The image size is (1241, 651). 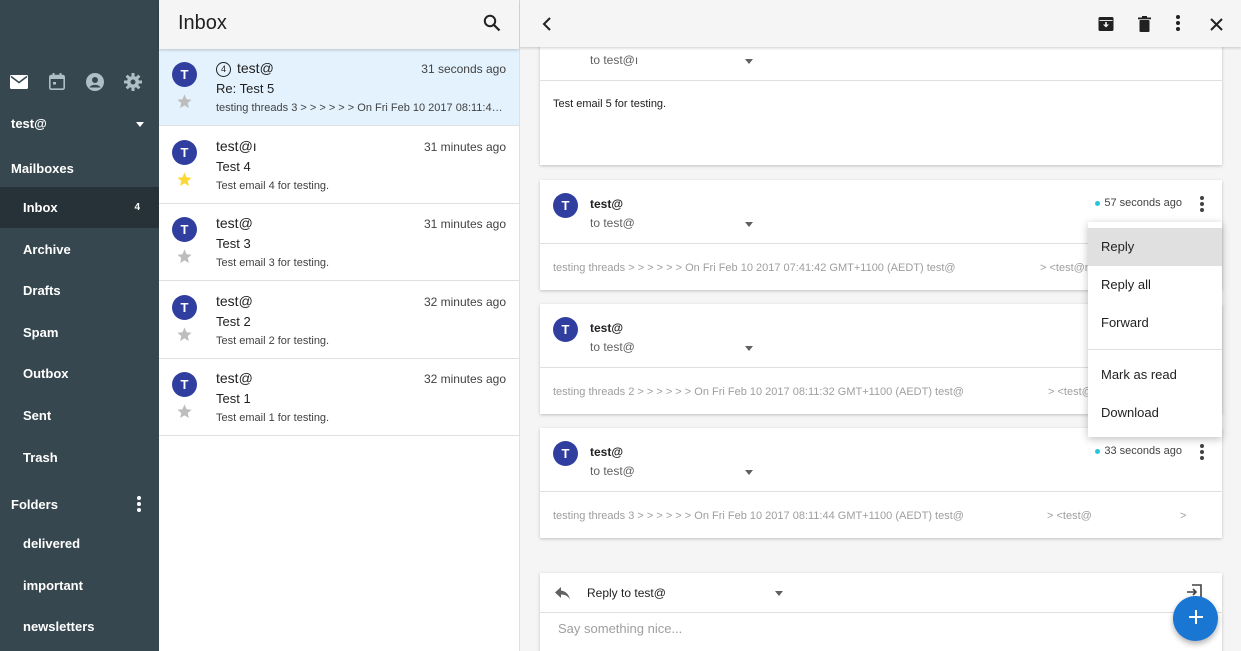 What do you see at coordinates (273, 186) in the screenshot?
I see `message-preview: Test email 4 for testing.` at bounding box center [273, 186].